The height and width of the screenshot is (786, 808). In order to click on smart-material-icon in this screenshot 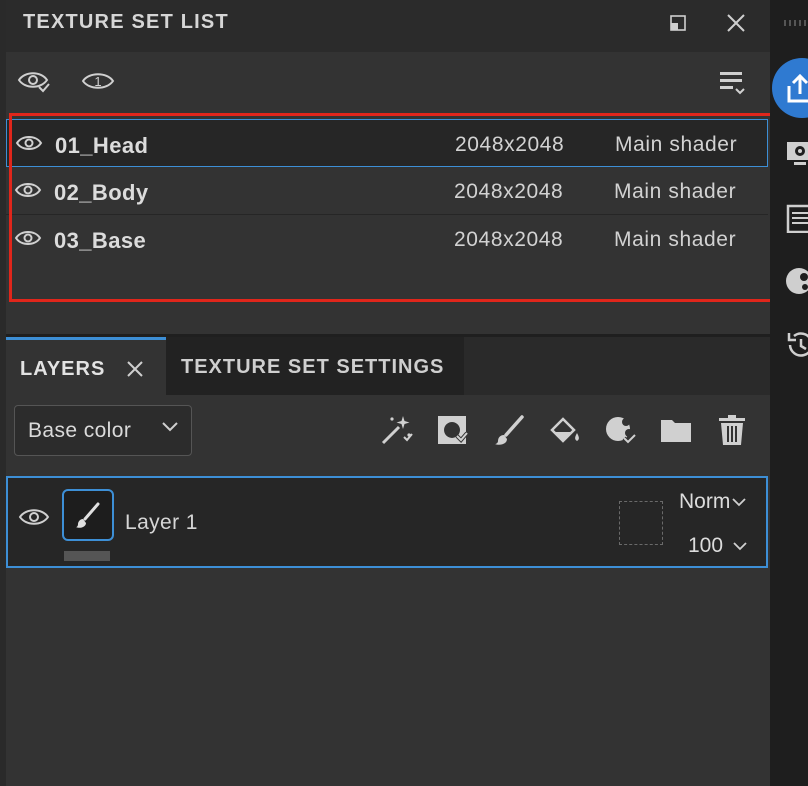, I will do `click(620, 430)`.